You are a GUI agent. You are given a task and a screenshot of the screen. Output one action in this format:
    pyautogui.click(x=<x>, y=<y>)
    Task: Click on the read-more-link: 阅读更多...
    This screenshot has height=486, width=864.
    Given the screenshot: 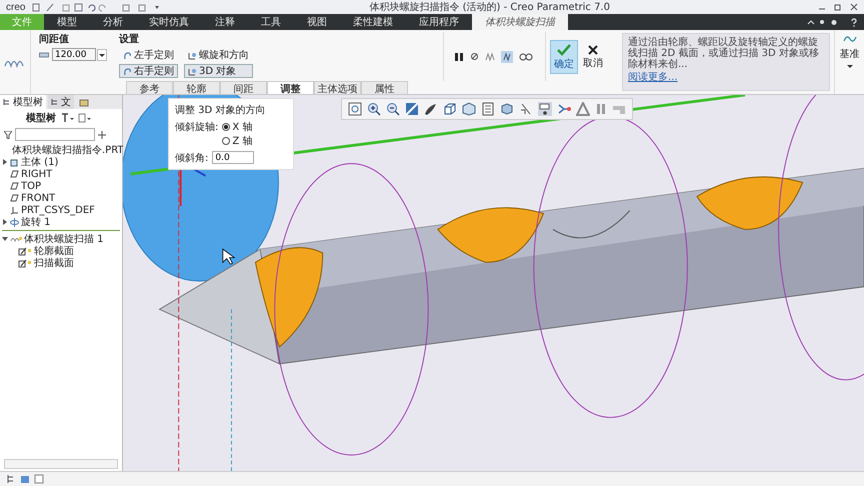 What is the action you would take?
    pyautogui.click(x=726, y=77)
    